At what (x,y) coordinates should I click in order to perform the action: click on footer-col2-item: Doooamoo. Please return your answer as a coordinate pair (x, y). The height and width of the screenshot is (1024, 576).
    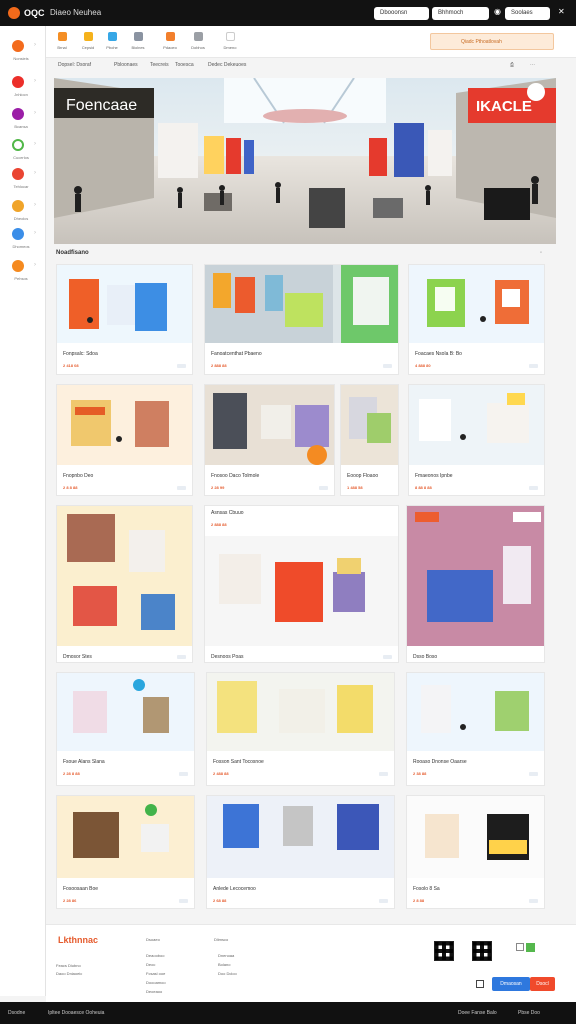
    Looking at the image, I should click on (156, 982).